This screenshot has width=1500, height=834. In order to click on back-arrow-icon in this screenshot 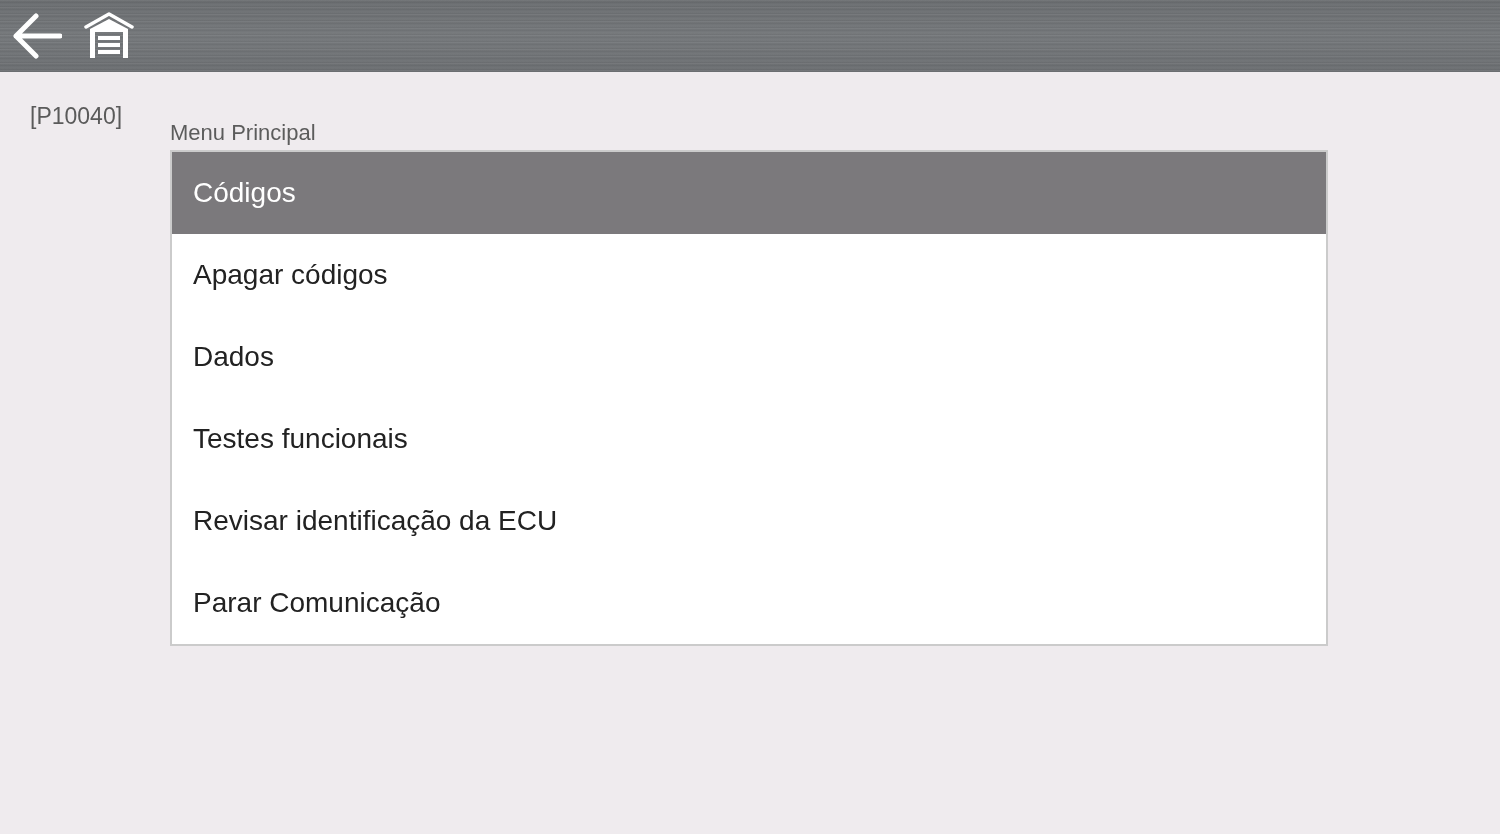, I will do `click(37, 36)`.